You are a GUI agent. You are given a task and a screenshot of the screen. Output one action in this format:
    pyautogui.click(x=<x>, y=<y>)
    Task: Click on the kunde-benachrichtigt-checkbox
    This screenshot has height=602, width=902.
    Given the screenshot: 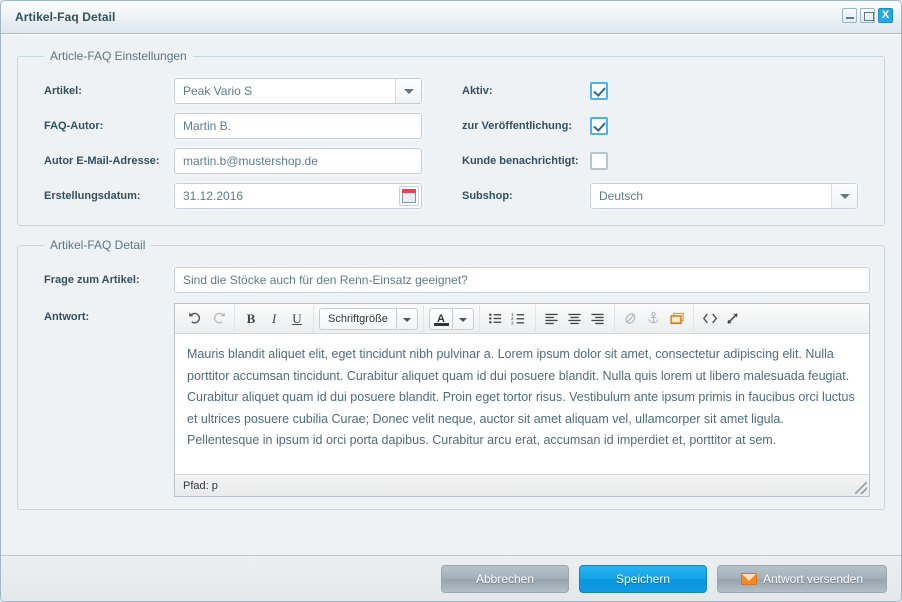 What is the action you would take?
    pyautogui.click(x=599, y=160)
    